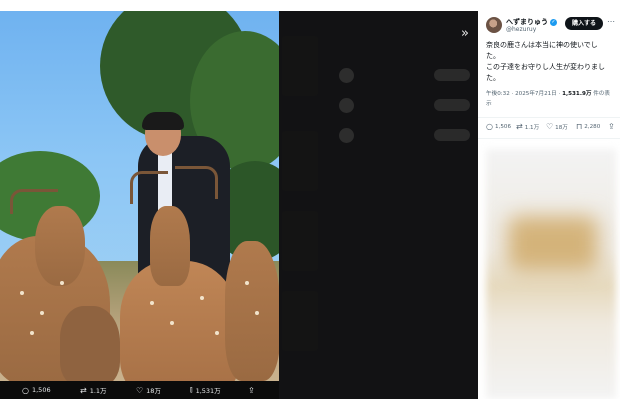 The height and width of the screenshot is (413, 620). Describe the element at coordinates (494, 25) in the screenshot. I see `avatar` at that location.